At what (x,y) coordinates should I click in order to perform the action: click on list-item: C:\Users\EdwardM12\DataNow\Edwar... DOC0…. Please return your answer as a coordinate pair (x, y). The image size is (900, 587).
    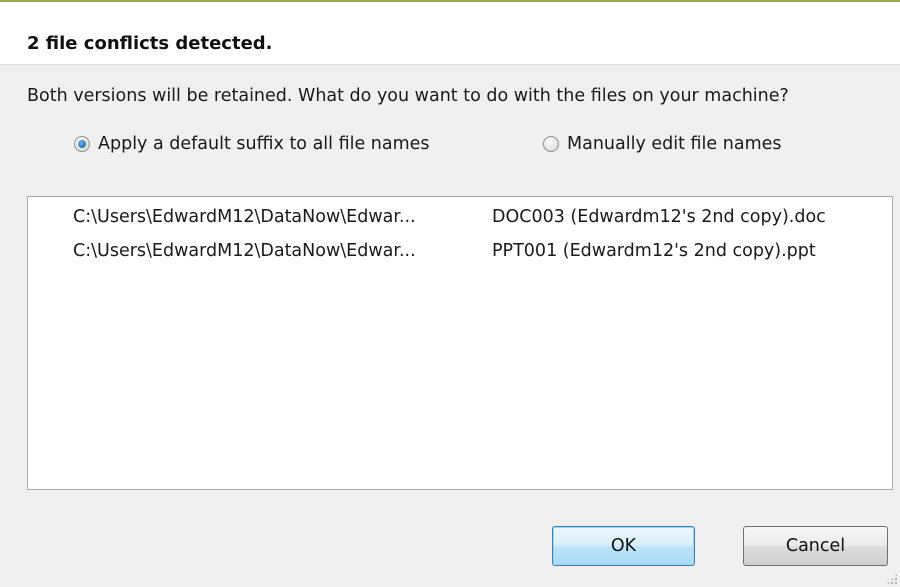
    Looking at the image, I should click on (460, 212).